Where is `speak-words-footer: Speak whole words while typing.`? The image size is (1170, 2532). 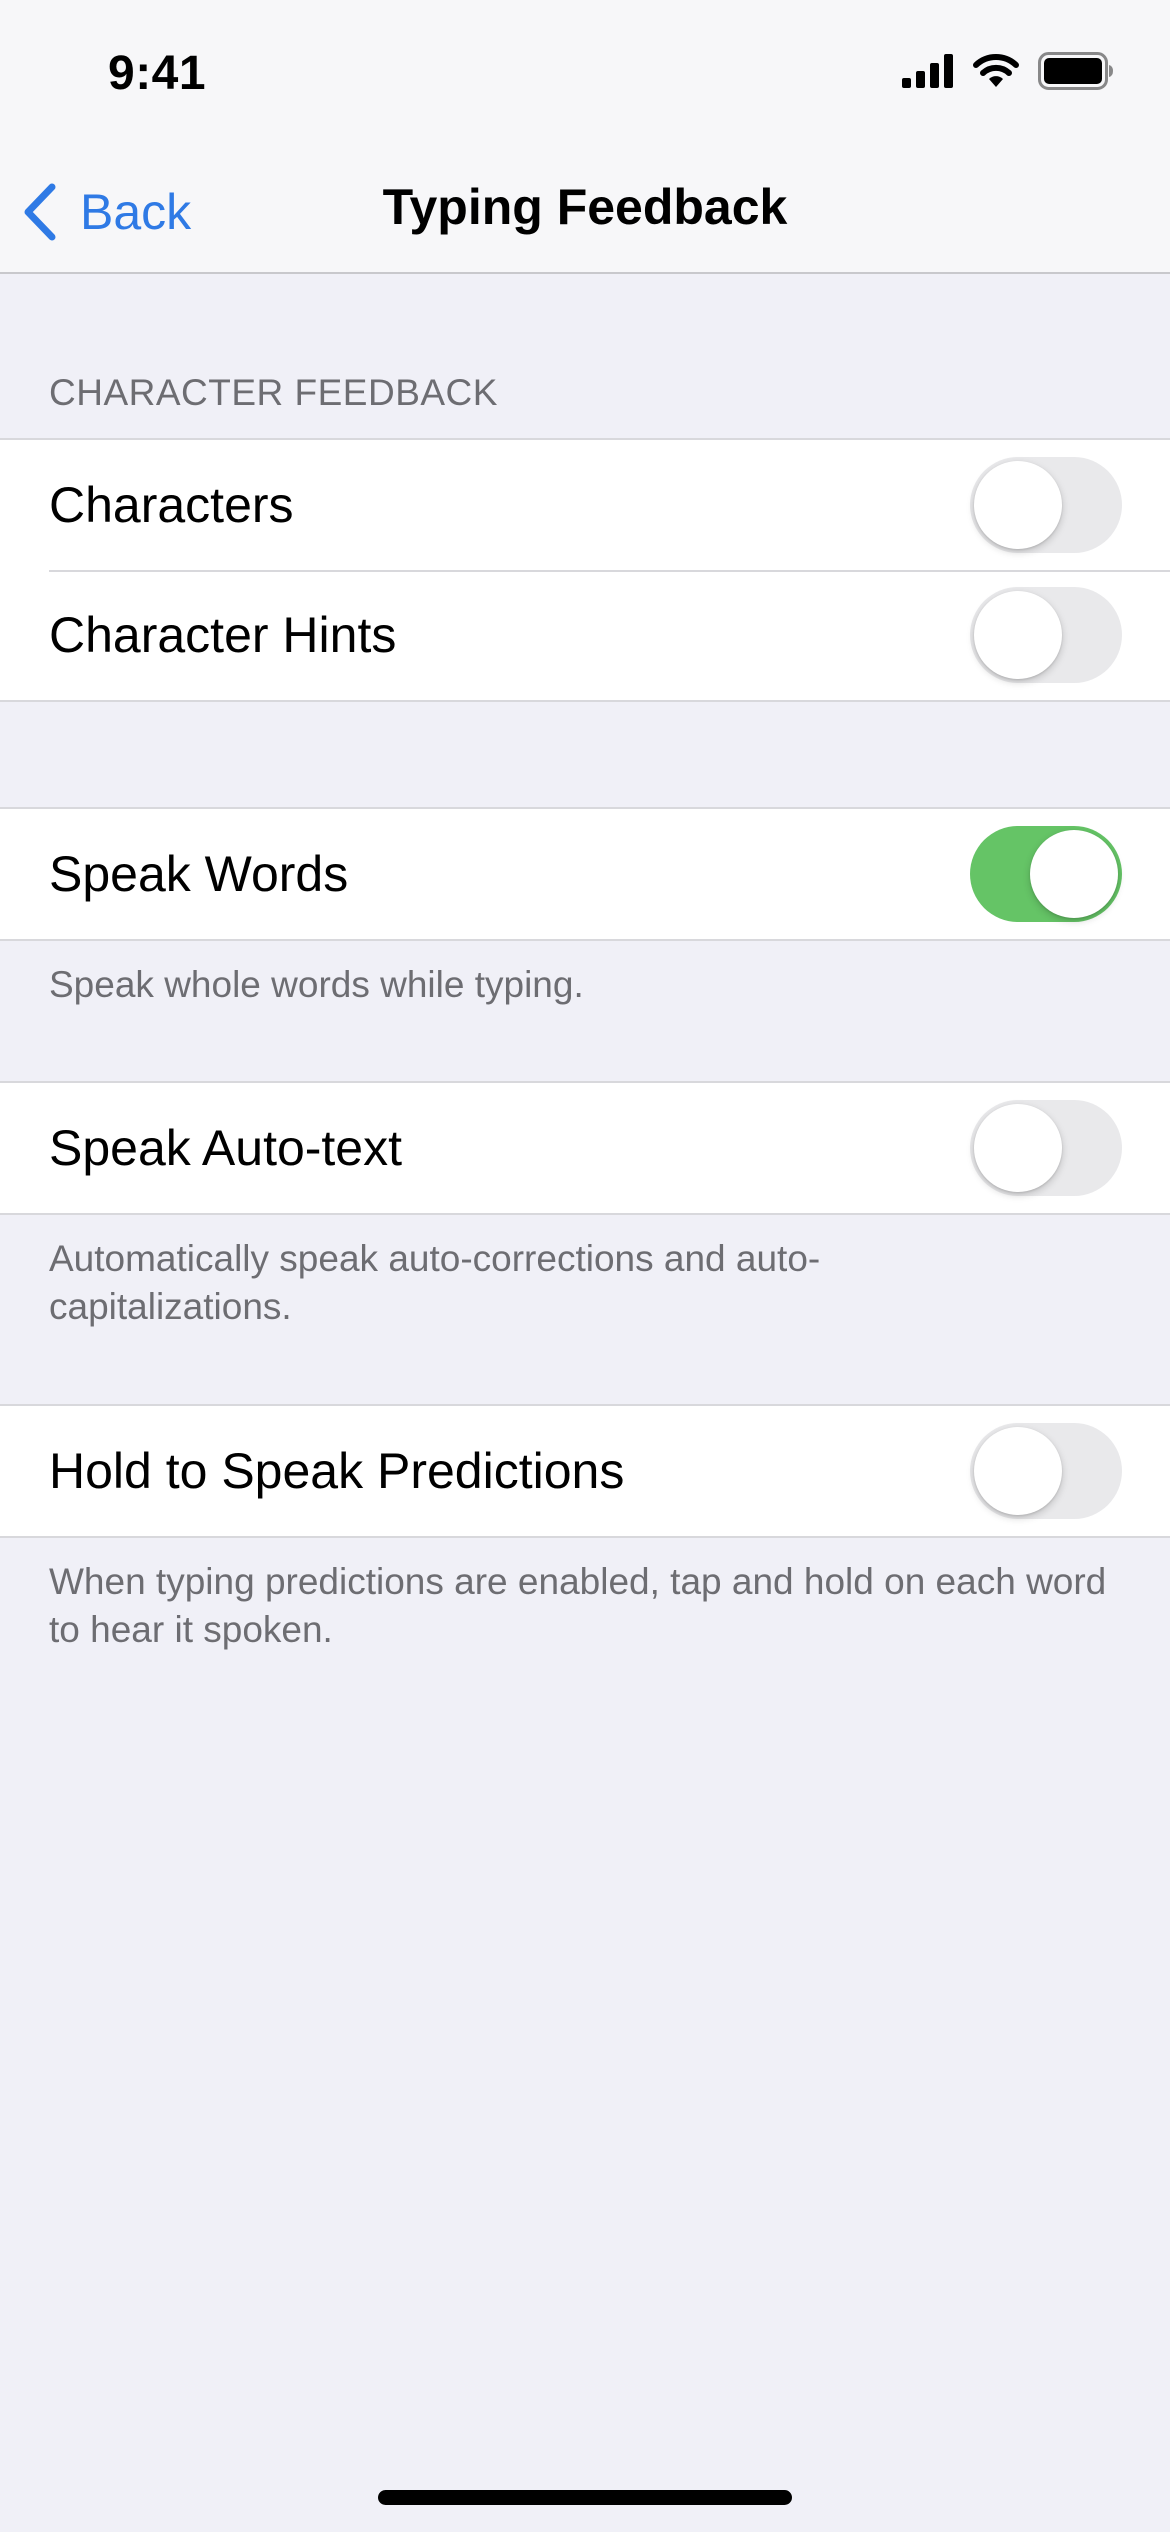
speak-words-footer: Speak whole words while typing. is located at coordinates (316, 984).